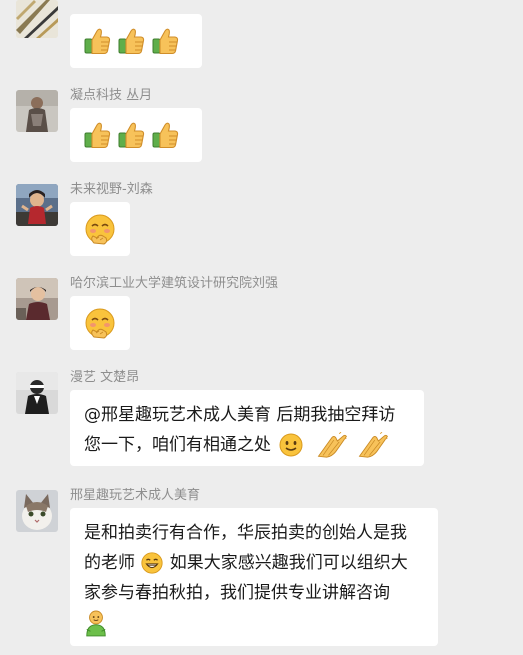  I want to click on sender-name: 哈尔滨工业大学建筑设计研究院刘强, so click(174, 281).